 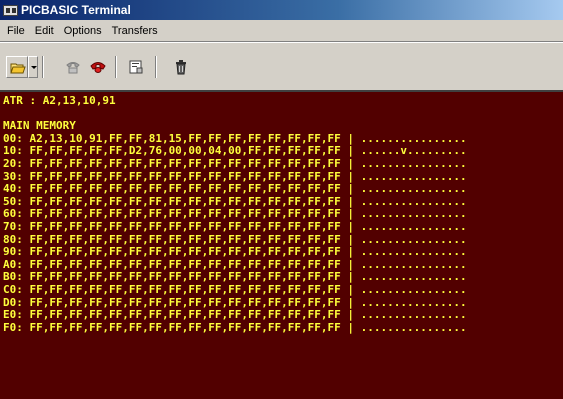 I want to click on terminal-line: ATR : A2,13,10,91, so click(x=59, y=100).